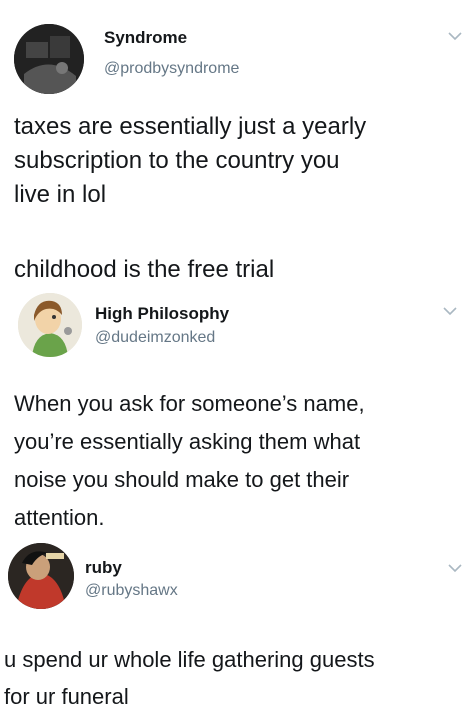  I want to click on author-name: Syndrome, so click(145, 38).